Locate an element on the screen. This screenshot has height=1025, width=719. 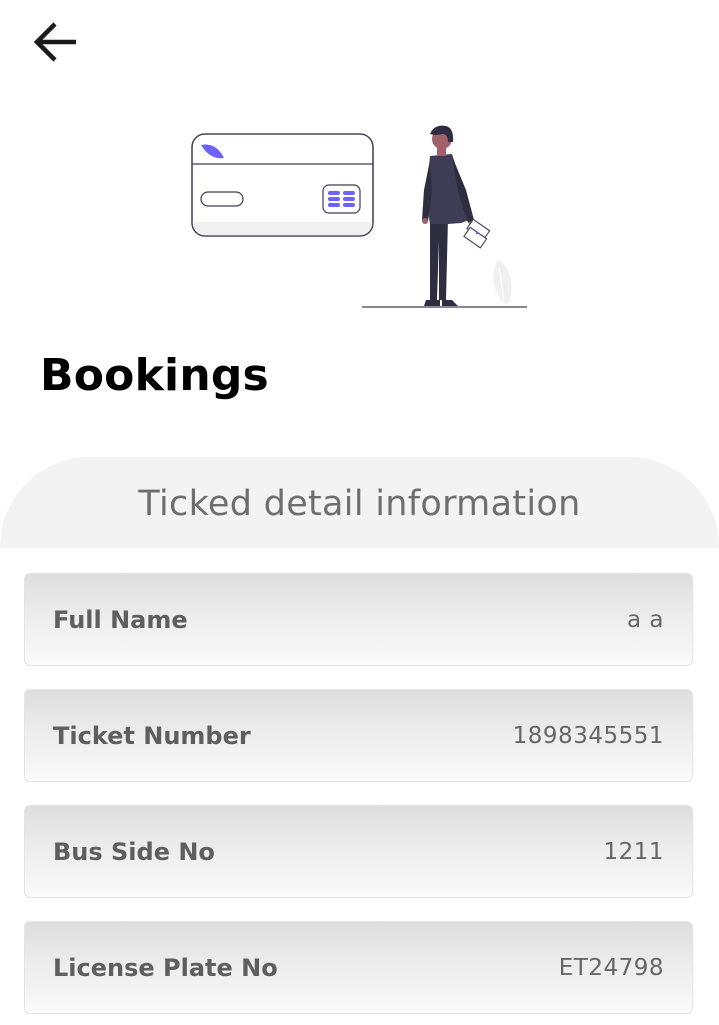
detail-label: Ticket Number is located at coordinates (152, 735).